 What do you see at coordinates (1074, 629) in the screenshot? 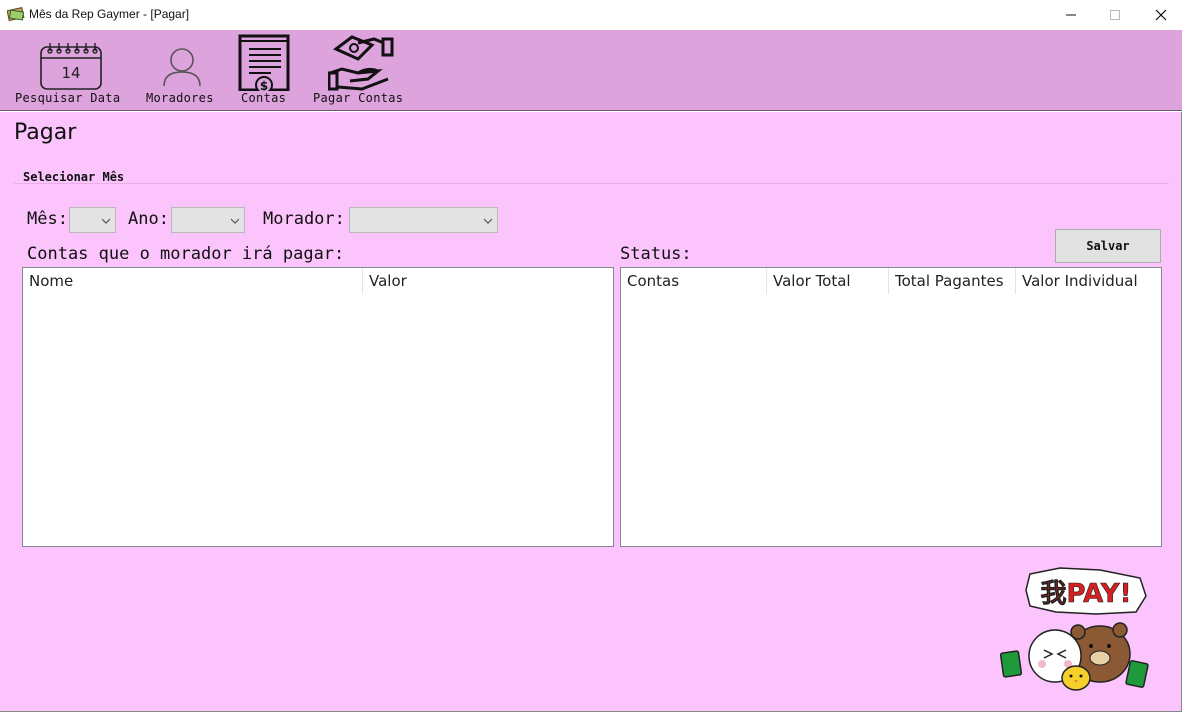
I see `pay-sticker-image: 我PAY!` at bounding box center [1074, 629].